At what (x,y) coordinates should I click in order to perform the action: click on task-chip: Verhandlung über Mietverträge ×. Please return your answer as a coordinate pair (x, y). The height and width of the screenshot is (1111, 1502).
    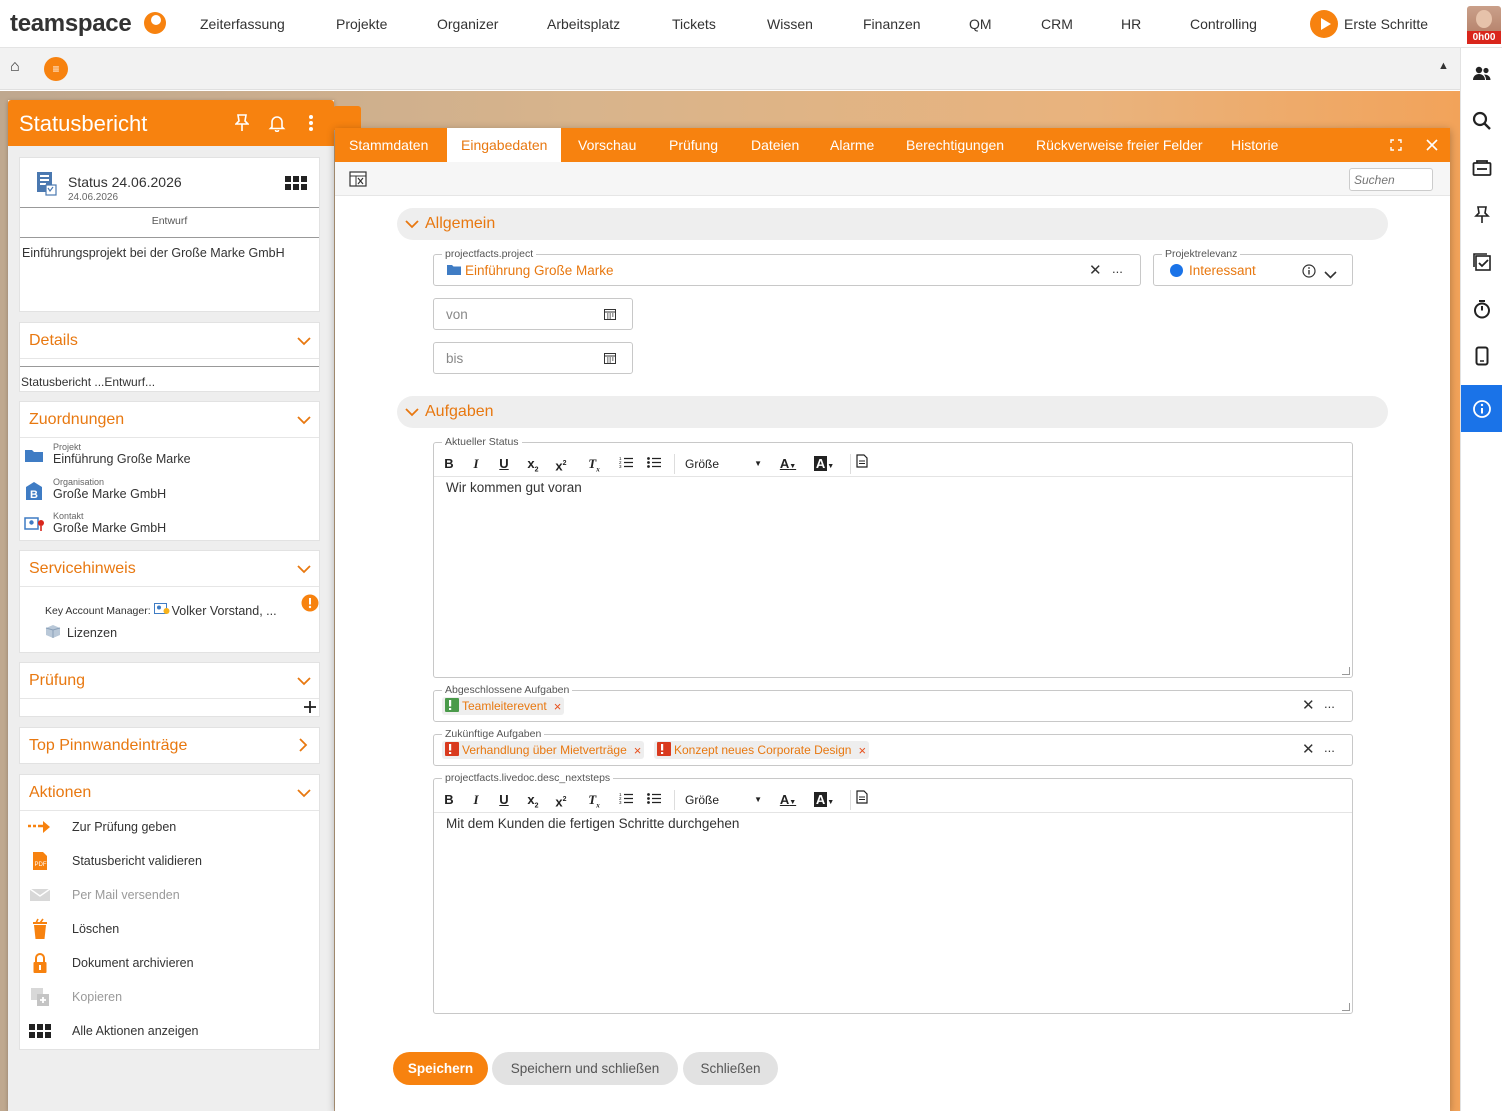
    Looking at the image, I should click on (543, 750).